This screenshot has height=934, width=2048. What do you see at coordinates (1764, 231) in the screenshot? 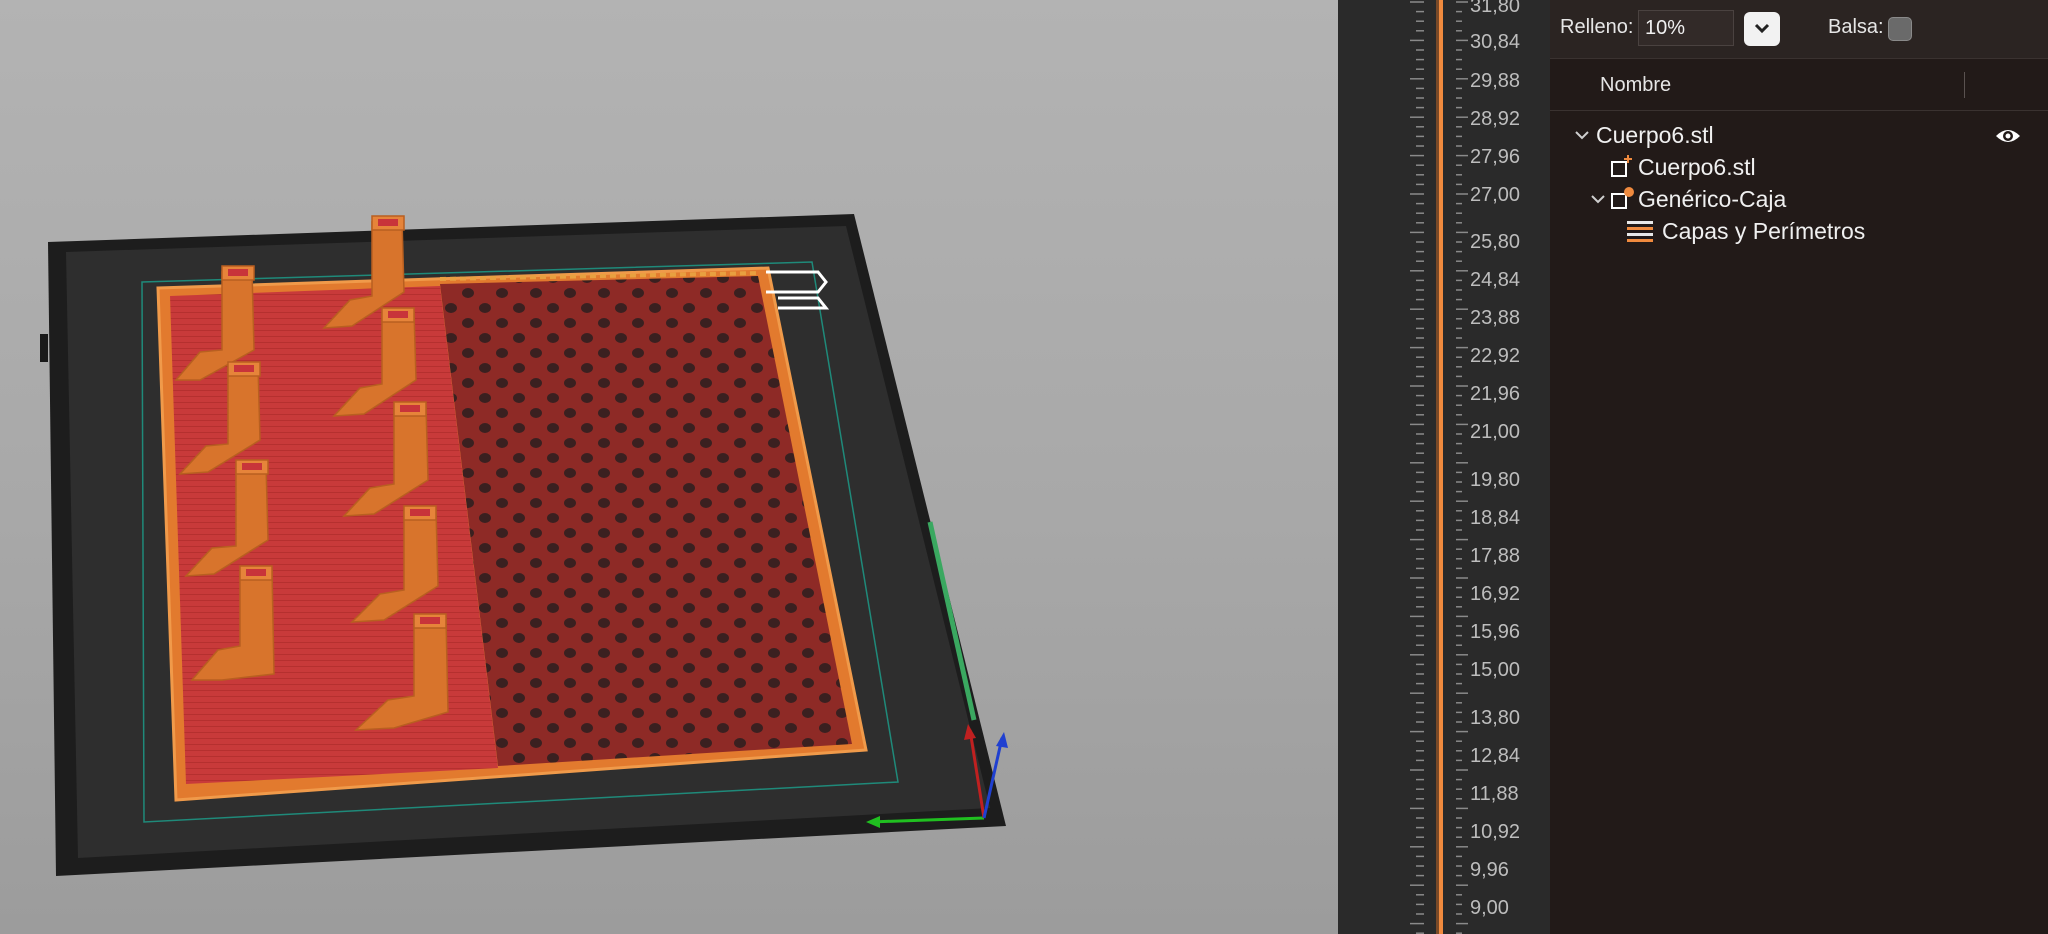
I see `tree-item-label: Capas y Perímetros` at bounding box center [1764, 231].